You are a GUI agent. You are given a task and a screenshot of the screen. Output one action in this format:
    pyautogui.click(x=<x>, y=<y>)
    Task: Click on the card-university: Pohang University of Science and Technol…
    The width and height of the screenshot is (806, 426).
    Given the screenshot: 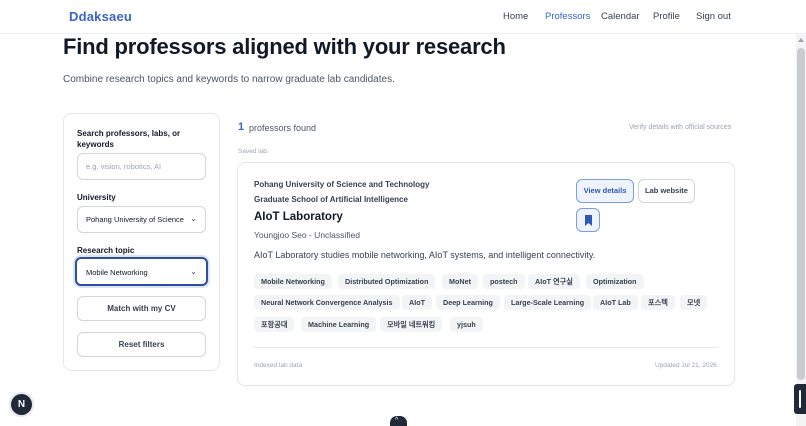 What is the action you would take?
    pyautogui.click(x=342, y=184)
    